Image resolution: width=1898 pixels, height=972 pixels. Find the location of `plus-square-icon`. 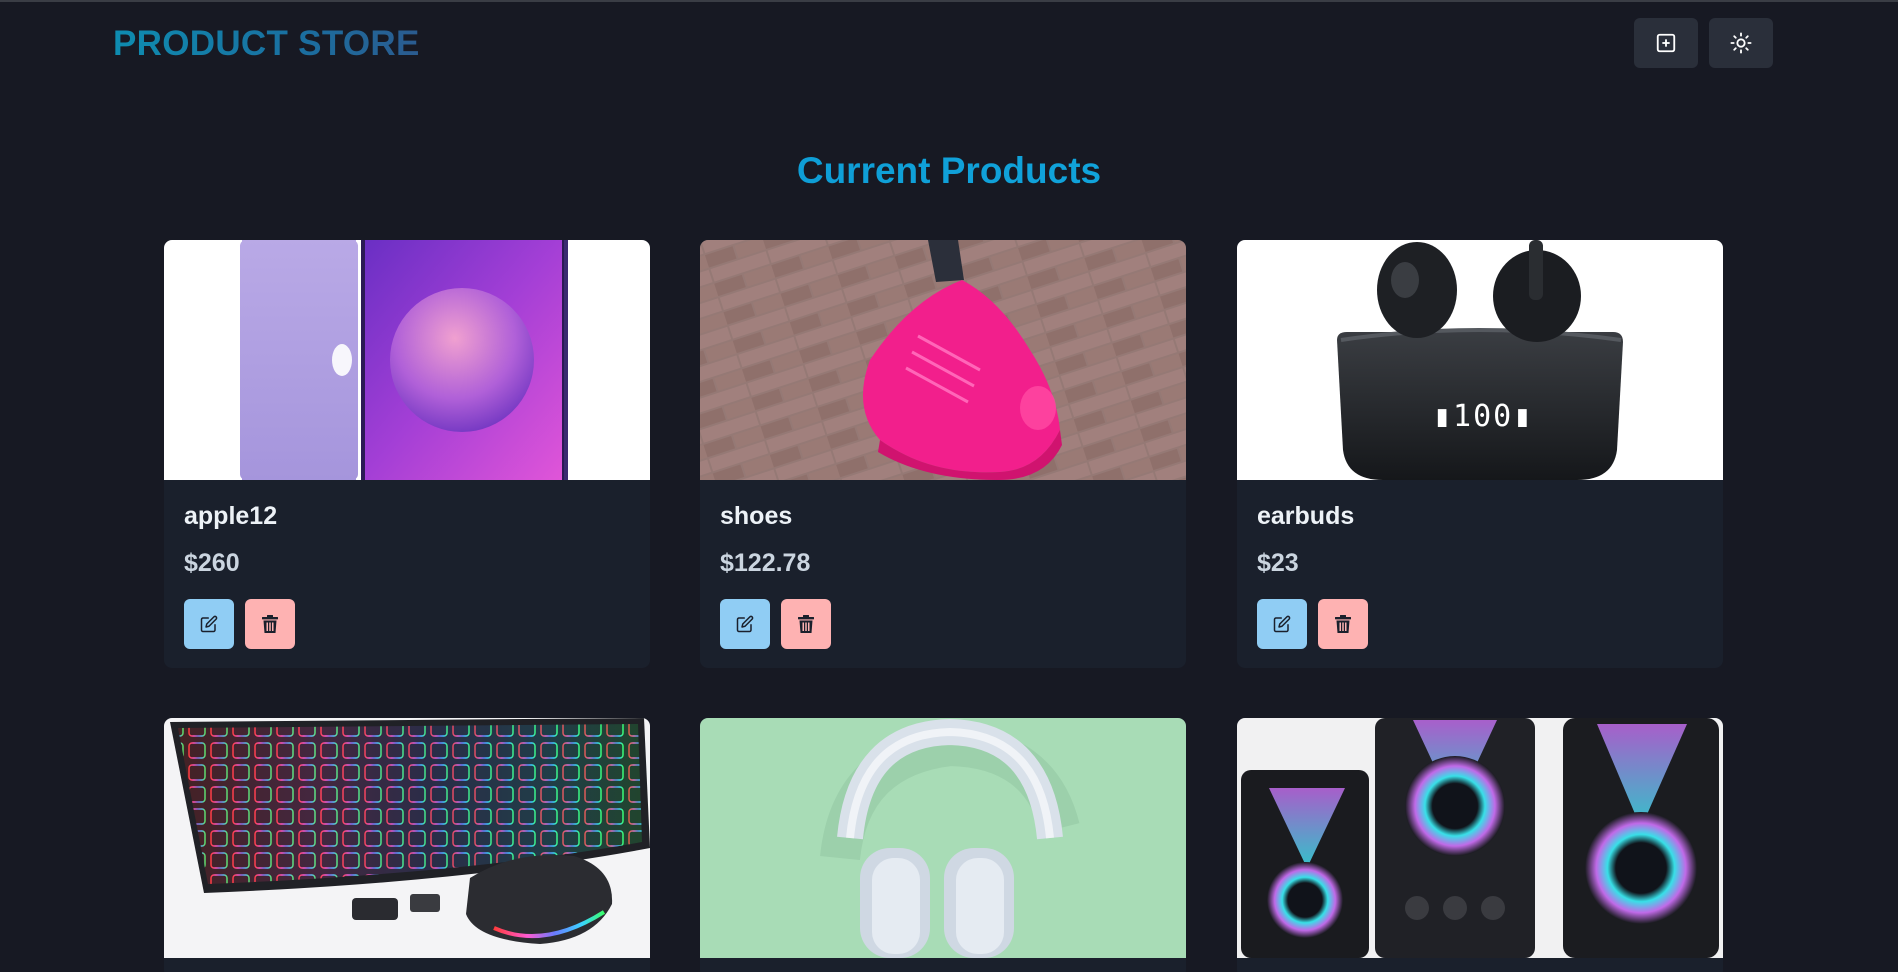

plus-square-icon is located at coordinates (1666, 43).